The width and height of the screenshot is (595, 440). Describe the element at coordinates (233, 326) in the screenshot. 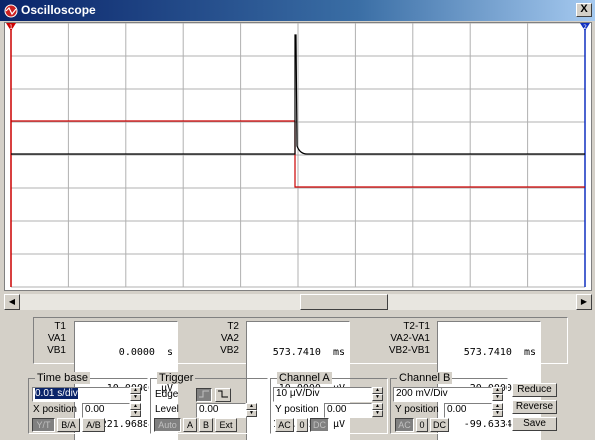

I see `t2-label: T2` at that location.